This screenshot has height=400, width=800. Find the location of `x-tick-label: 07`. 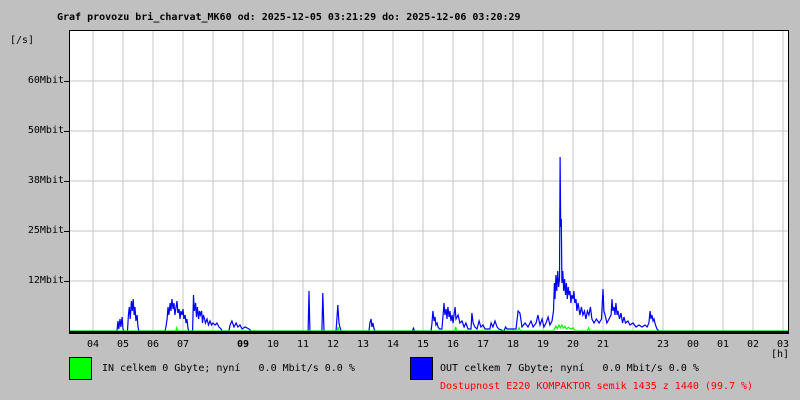

x-tick-label: 07 is located at coordinates (183, 344).